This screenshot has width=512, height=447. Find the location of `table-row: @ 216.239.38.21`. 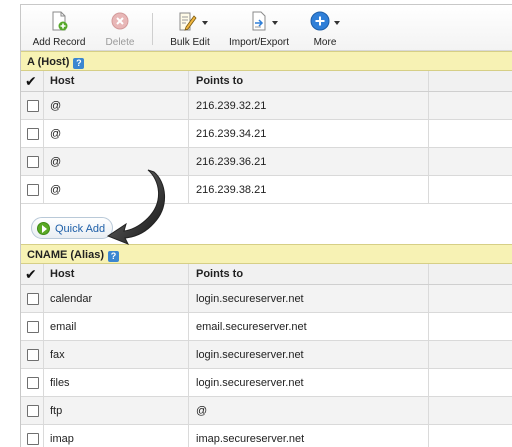

table-row: @ 216.239.38.21 is located at coordinates (266, 190).